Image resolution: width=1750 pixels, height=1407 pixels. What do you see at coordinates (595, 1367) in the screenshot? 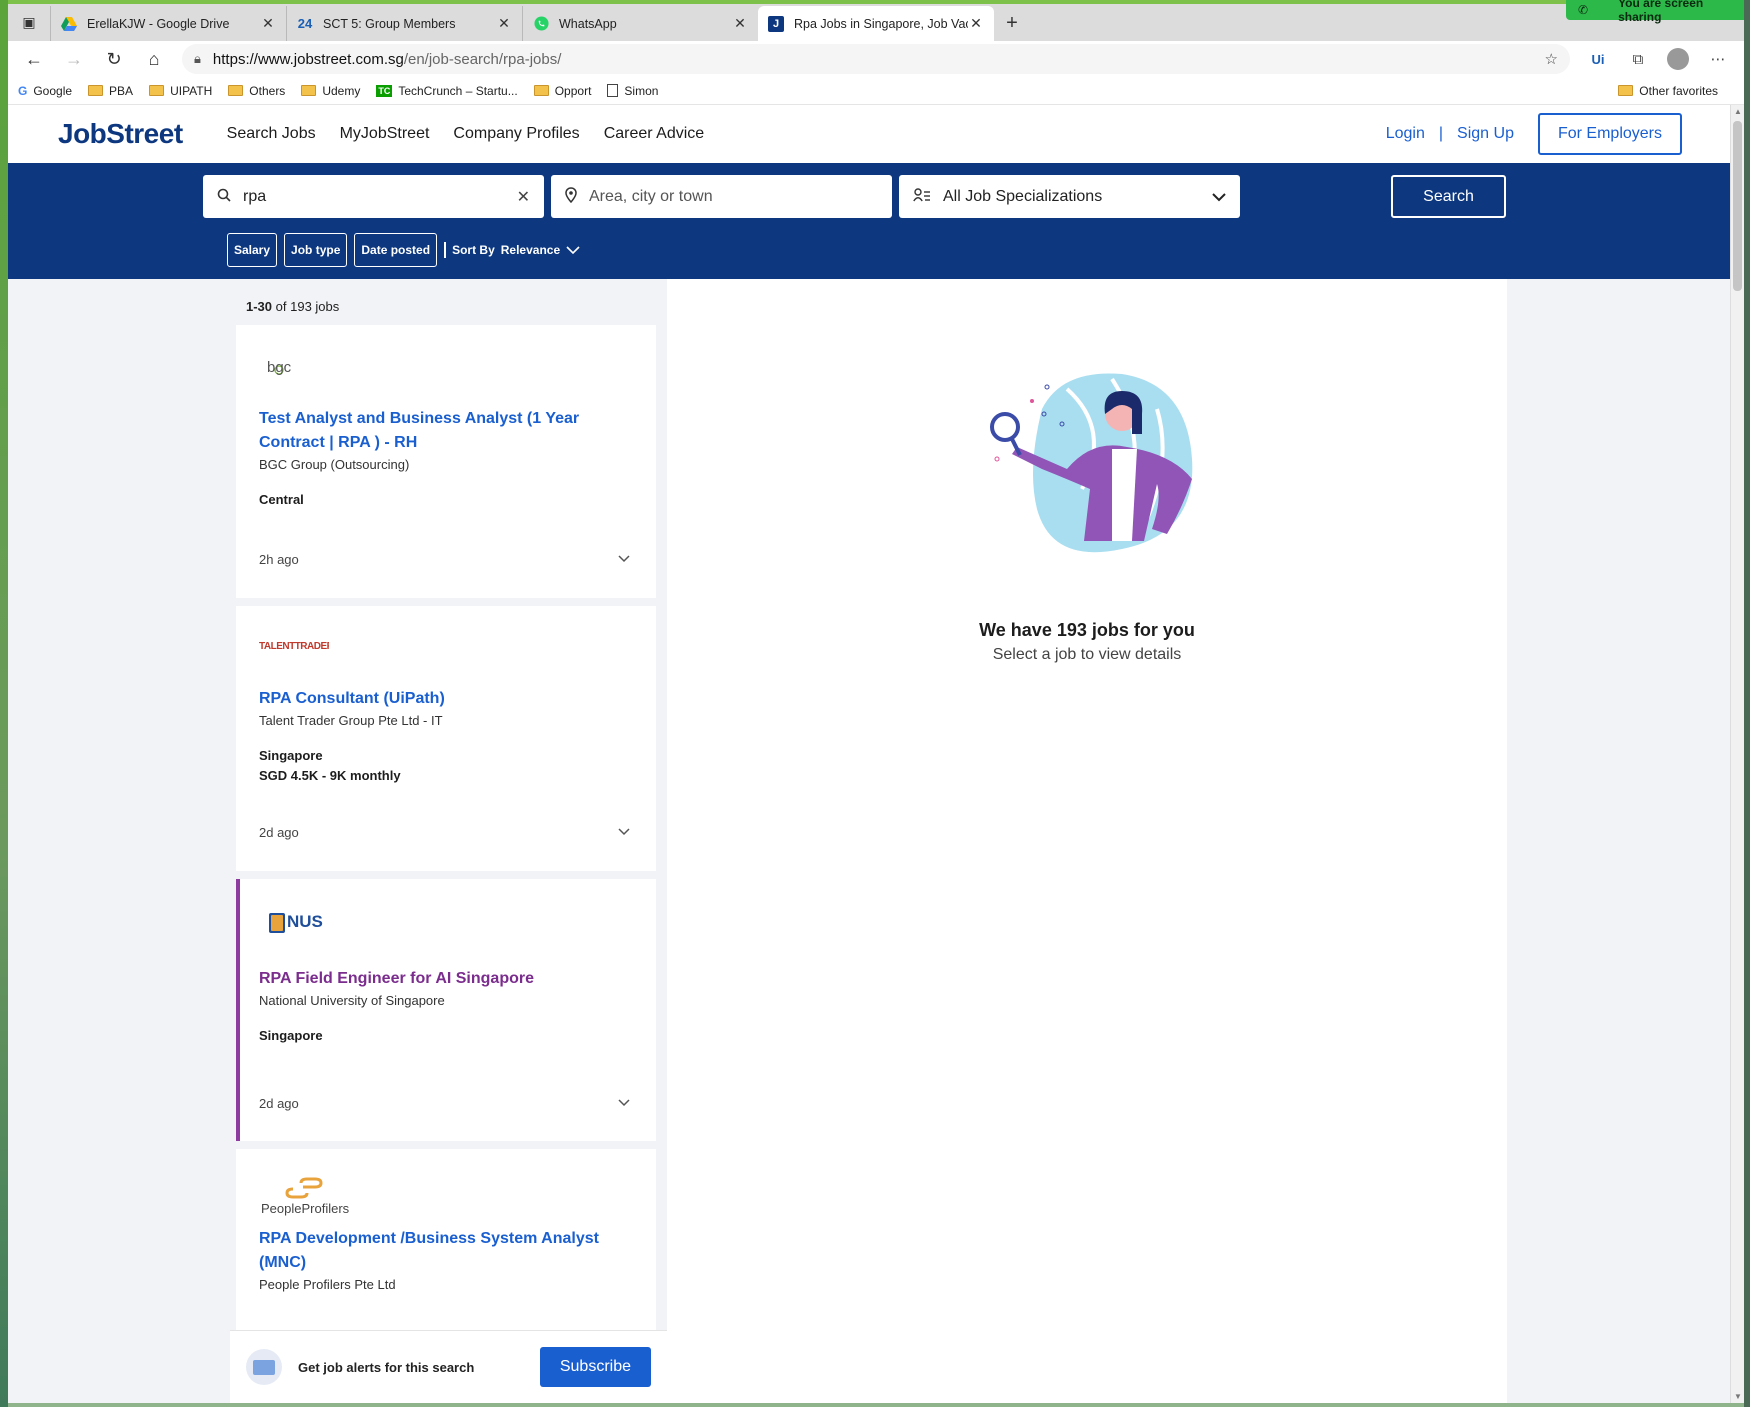
I see `subscribe-button: Subscribe` at bounding box center [595, 1367].